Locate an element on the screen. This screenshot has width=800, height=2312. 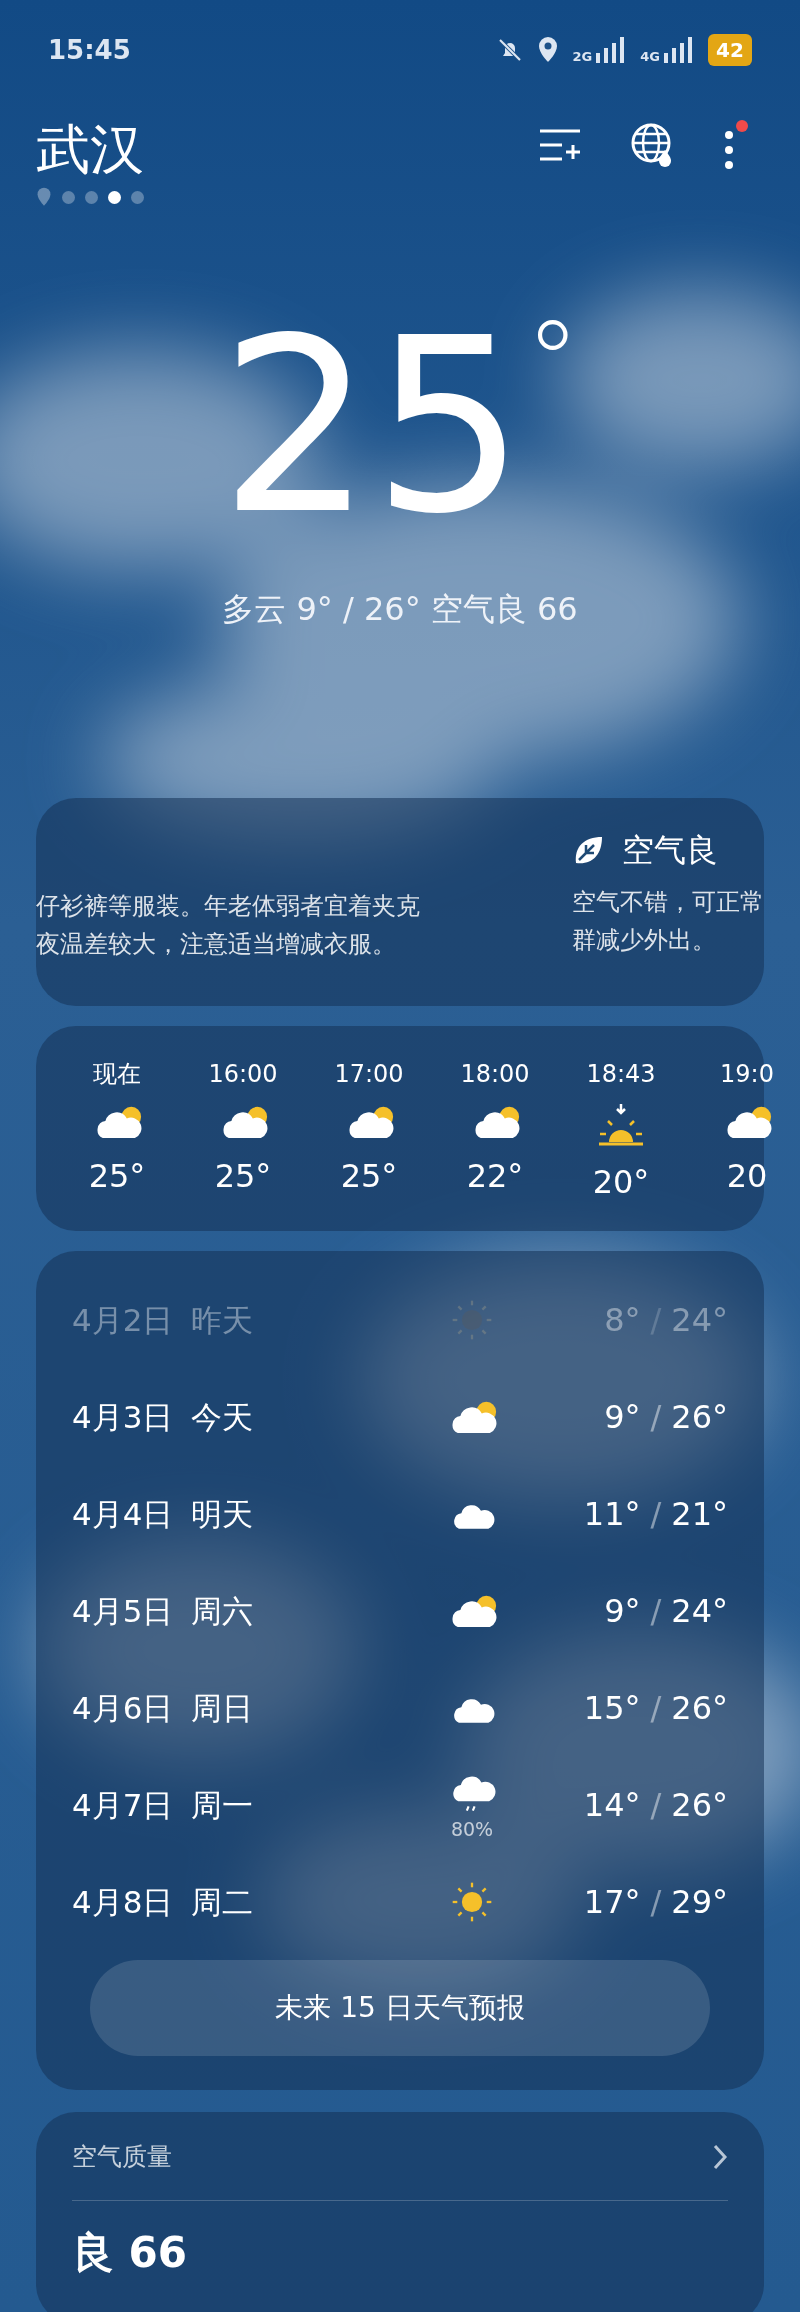
low-temperature: 15° is located at coordinates (612, 1708).